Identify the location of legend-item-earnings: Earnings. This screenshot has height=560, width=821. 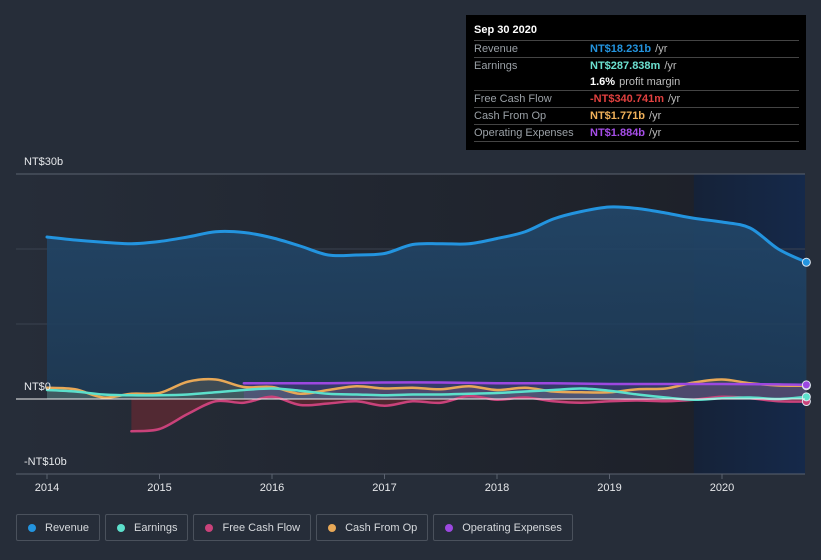
(147, 527).